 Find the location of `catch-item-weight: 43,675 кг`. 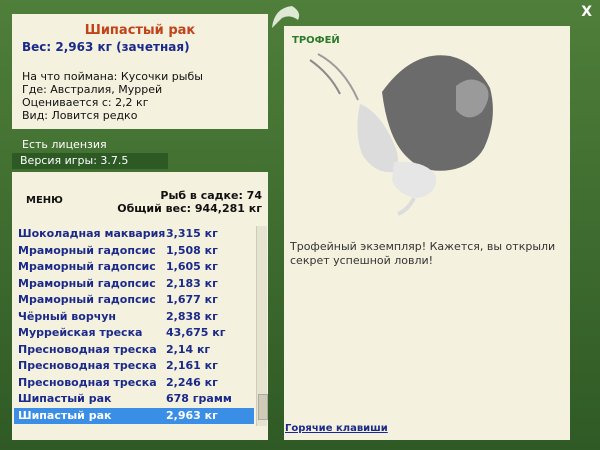

catch-item-weight: 43,675 кг is located at coordinates (196, 332).